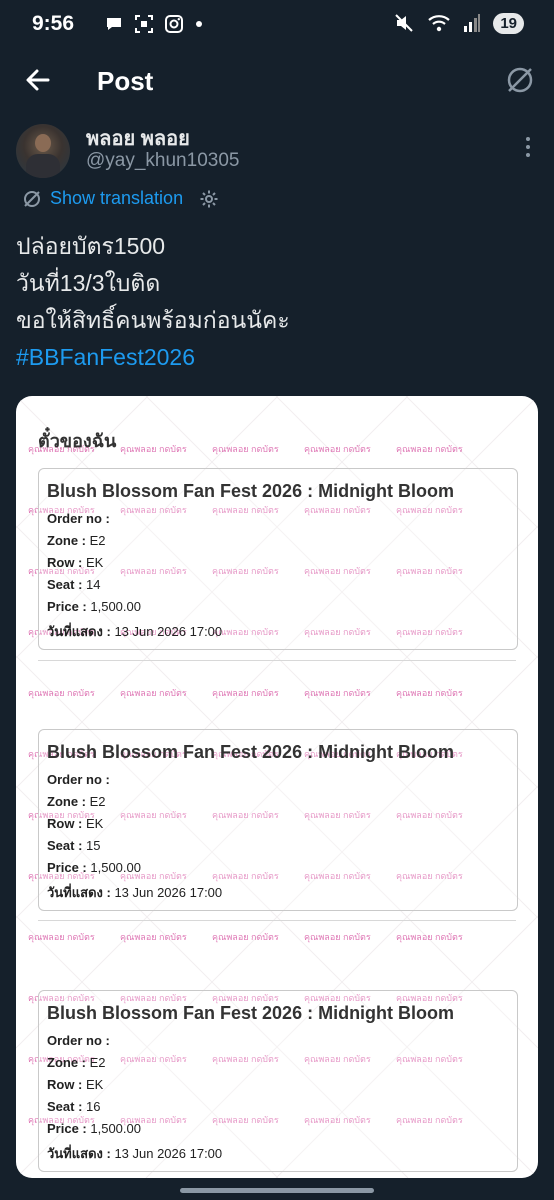 The width and height of the screenshot is (554, 1200). Describe the element at coordinates (472, 23) in the screenshot. I see `signal-icon` at that location.